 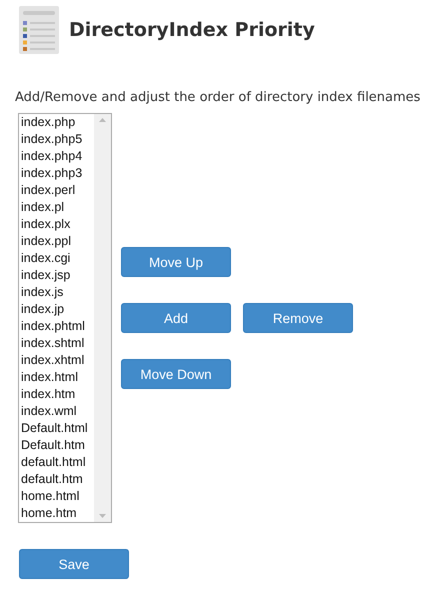 I want to click on add-button: Add, so click(x=176, y=318).